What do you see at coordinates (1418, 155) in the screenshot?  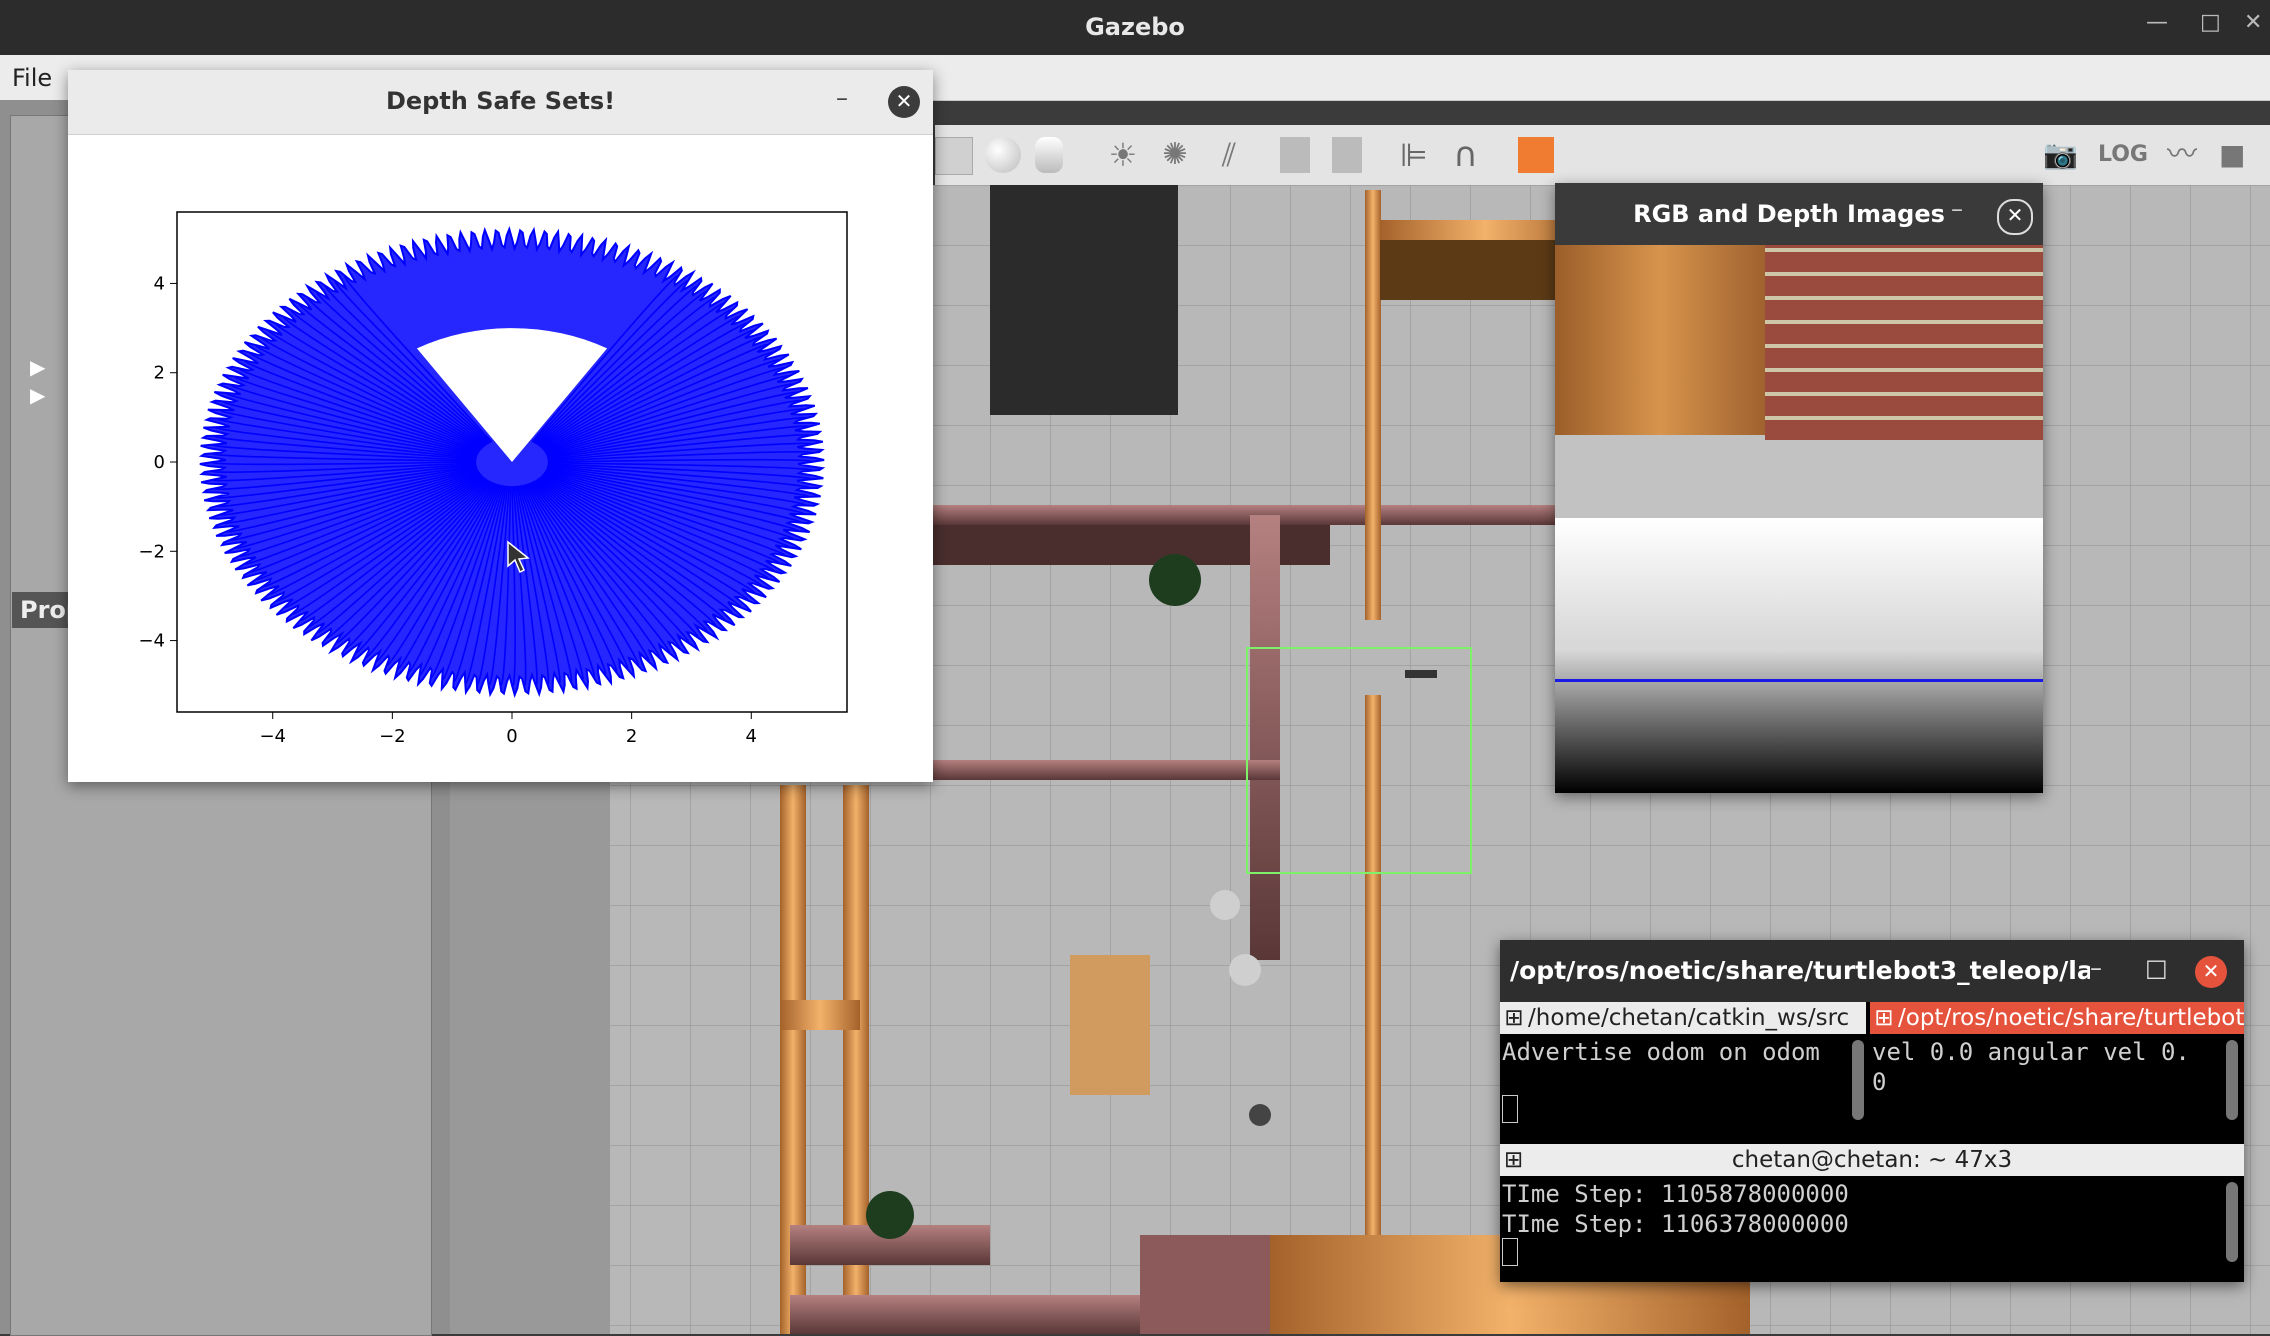 I see `align-icon: ⊫` at bounding box center [1418, 155].